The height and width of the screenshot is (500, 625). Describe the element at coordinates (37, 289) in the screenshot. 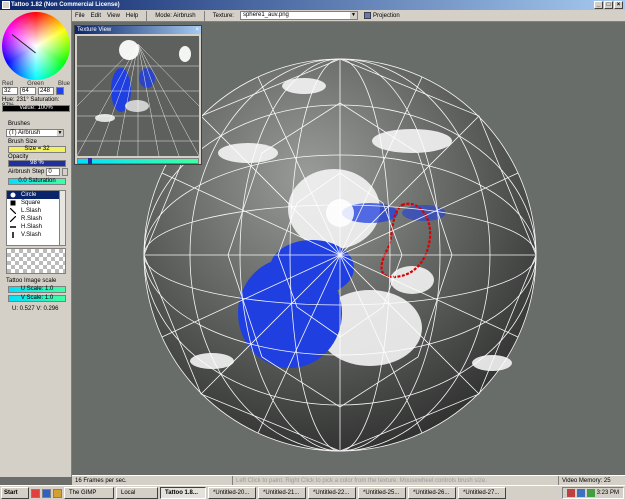

I see `u-scale-slider: U Scale: 1.0` at that location.